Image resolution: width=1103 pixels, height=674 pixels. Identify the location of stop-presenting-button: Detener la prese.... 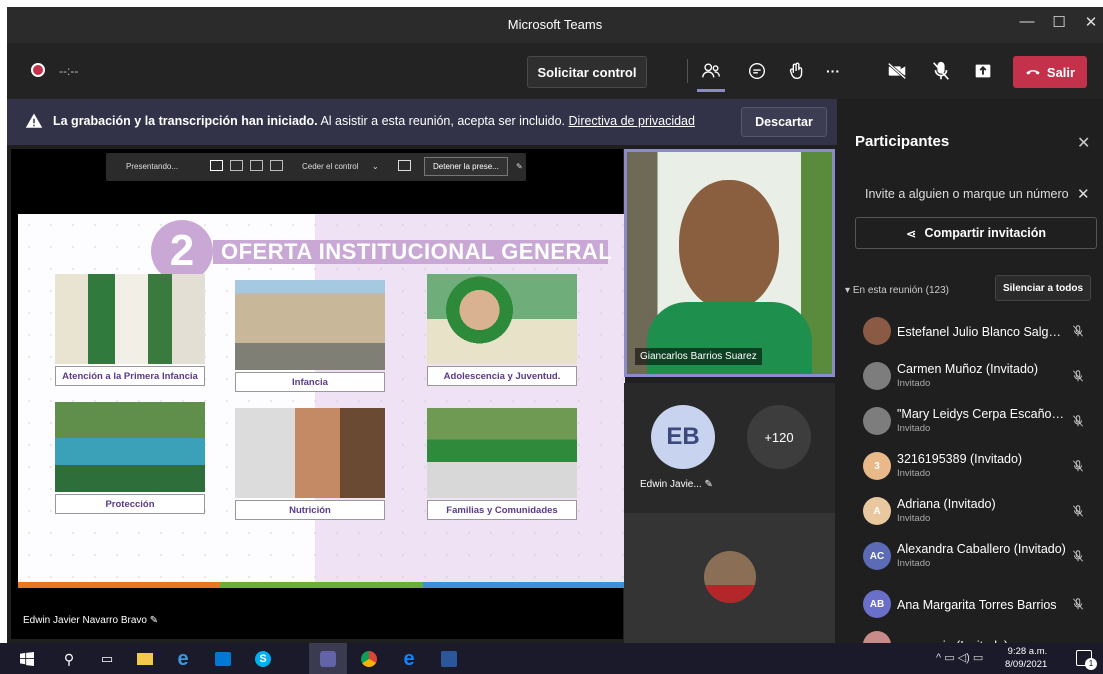
(466, 166).